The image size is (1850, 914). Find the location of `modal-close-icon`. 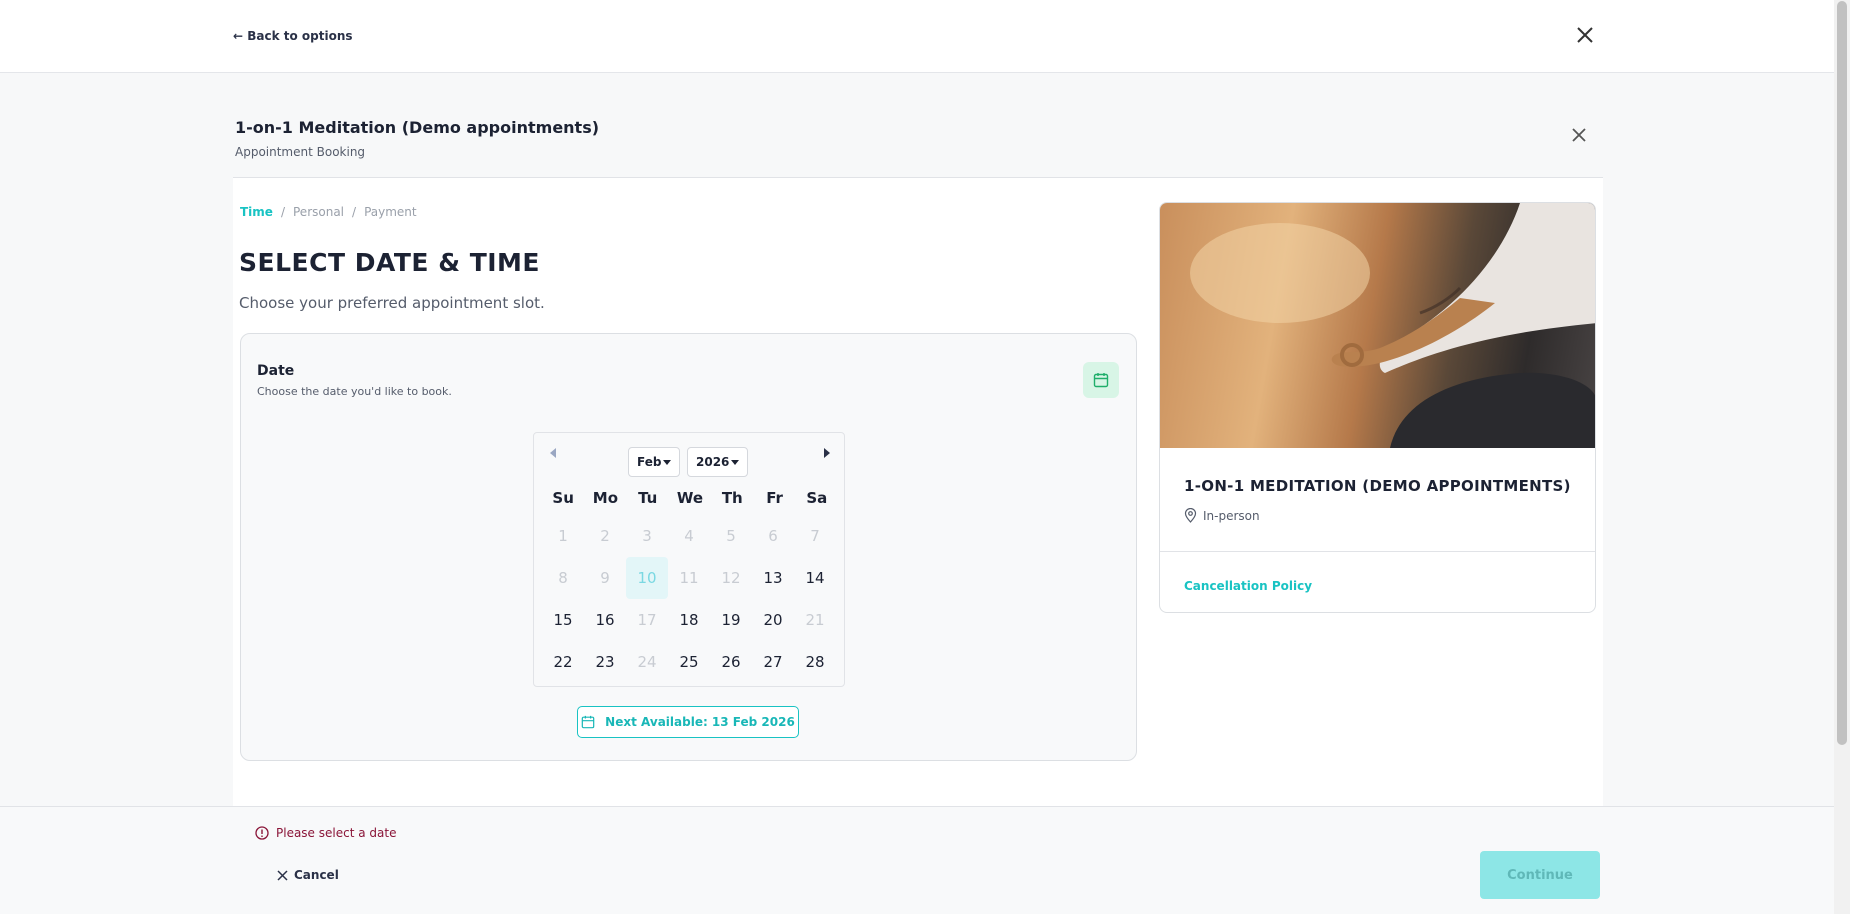

modal-close-icon is located at coordinates (1579, 135).